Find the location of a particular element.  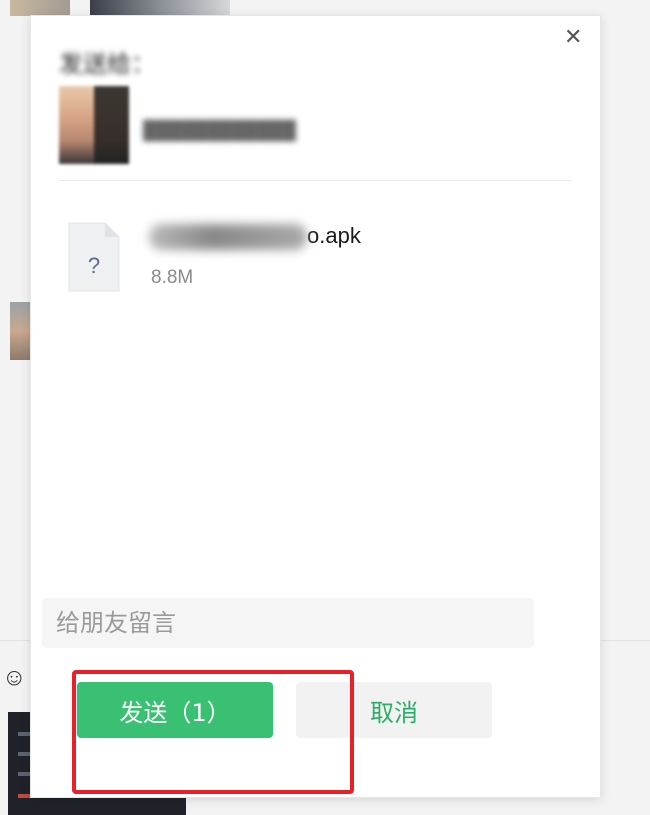

send-to-label: 发送给： is located at coordinates (107, 64).